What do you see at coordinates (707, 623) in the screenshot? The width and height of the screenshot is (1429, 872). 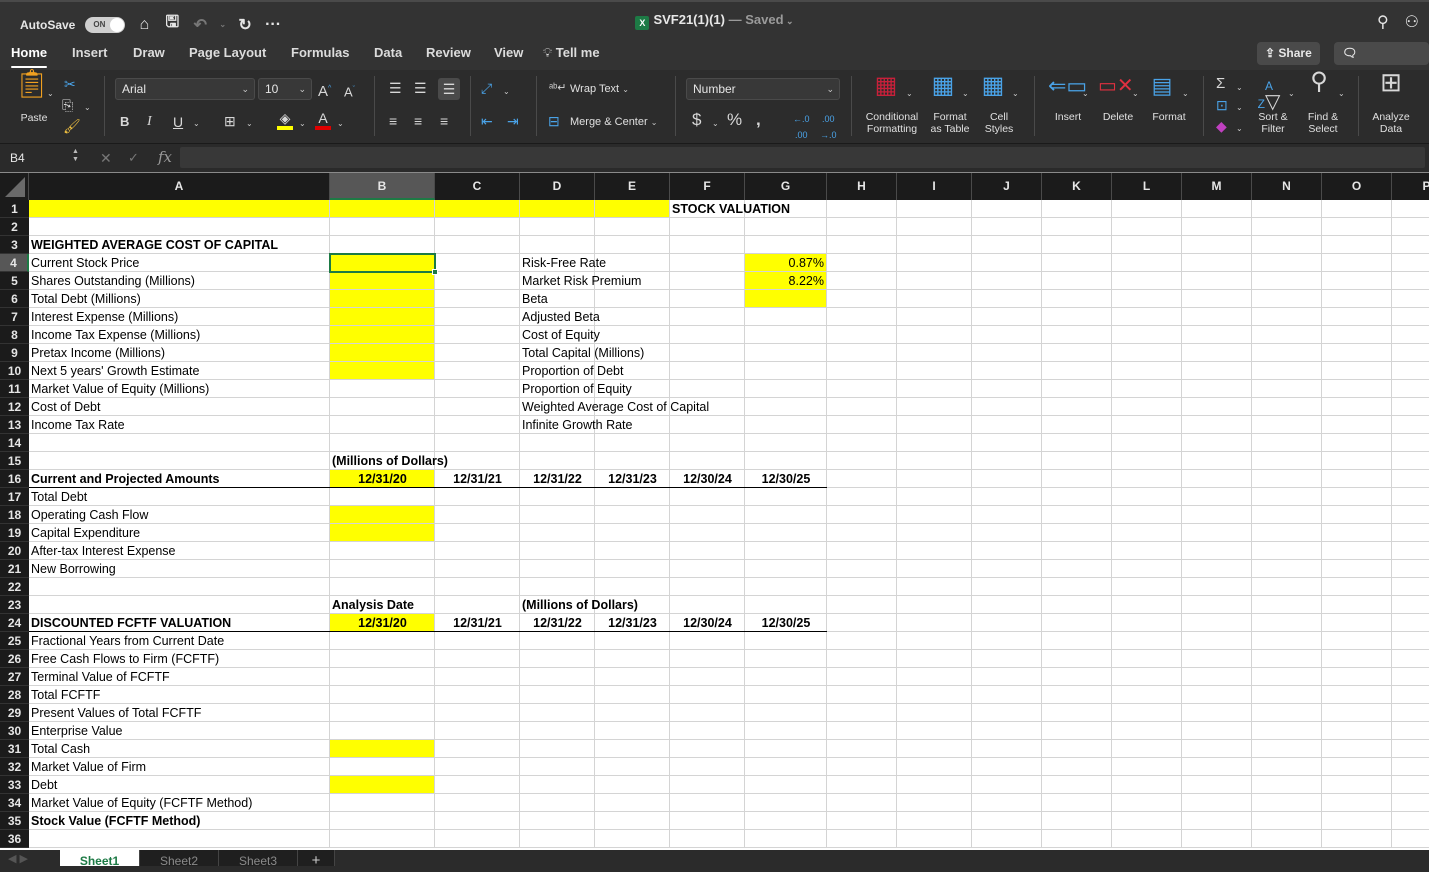 I see `cell-f24: 12/30/24` at bounding box center [707, 623].